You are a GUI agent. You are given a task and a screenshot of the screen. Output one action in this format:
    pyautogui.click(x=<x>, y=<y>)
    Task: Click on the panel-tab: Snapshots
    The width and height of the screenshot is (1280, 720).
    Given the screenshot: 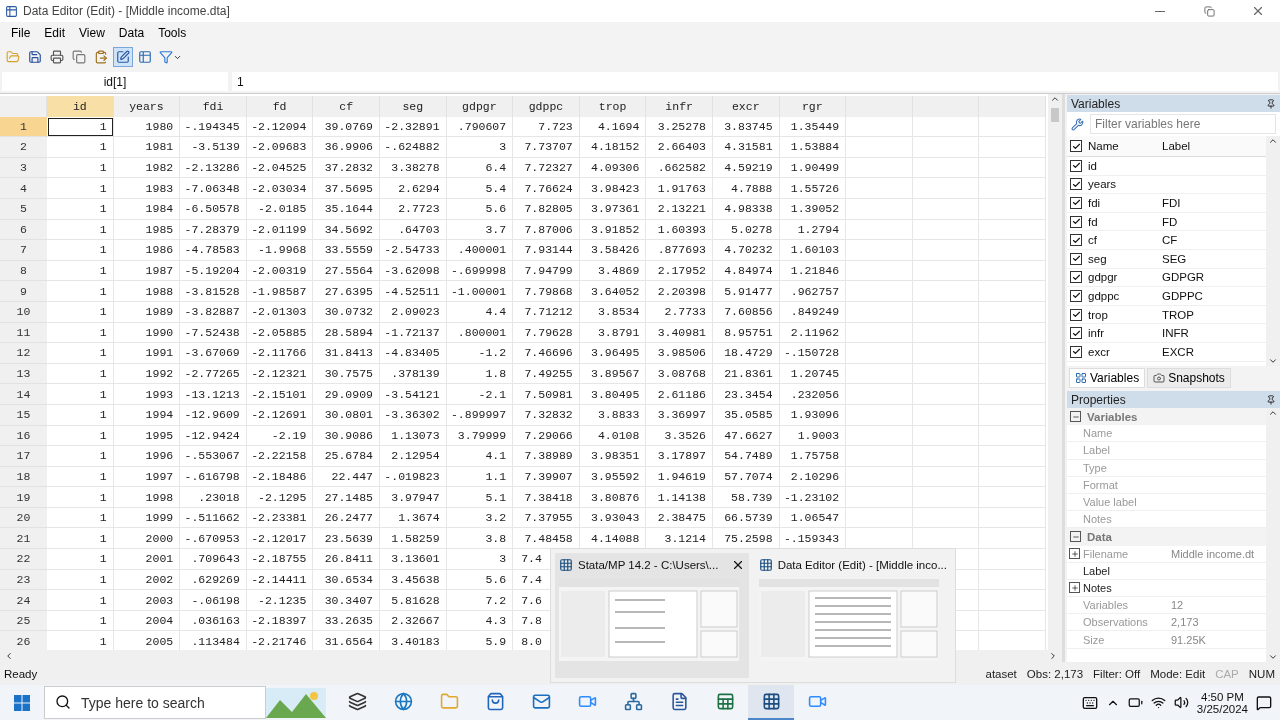 What is the action you would take?
    pyautogui.click(x=1189, y=378)
    